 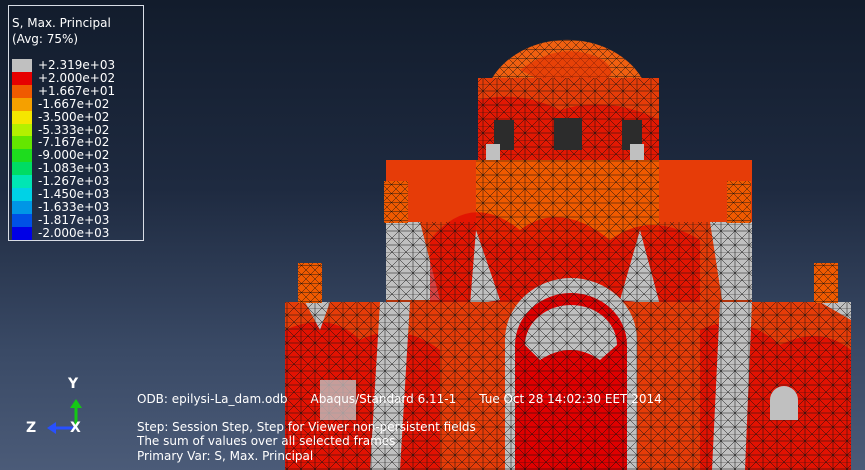 I want to click on z-axis-label: Z, so click(x=31, y=428).